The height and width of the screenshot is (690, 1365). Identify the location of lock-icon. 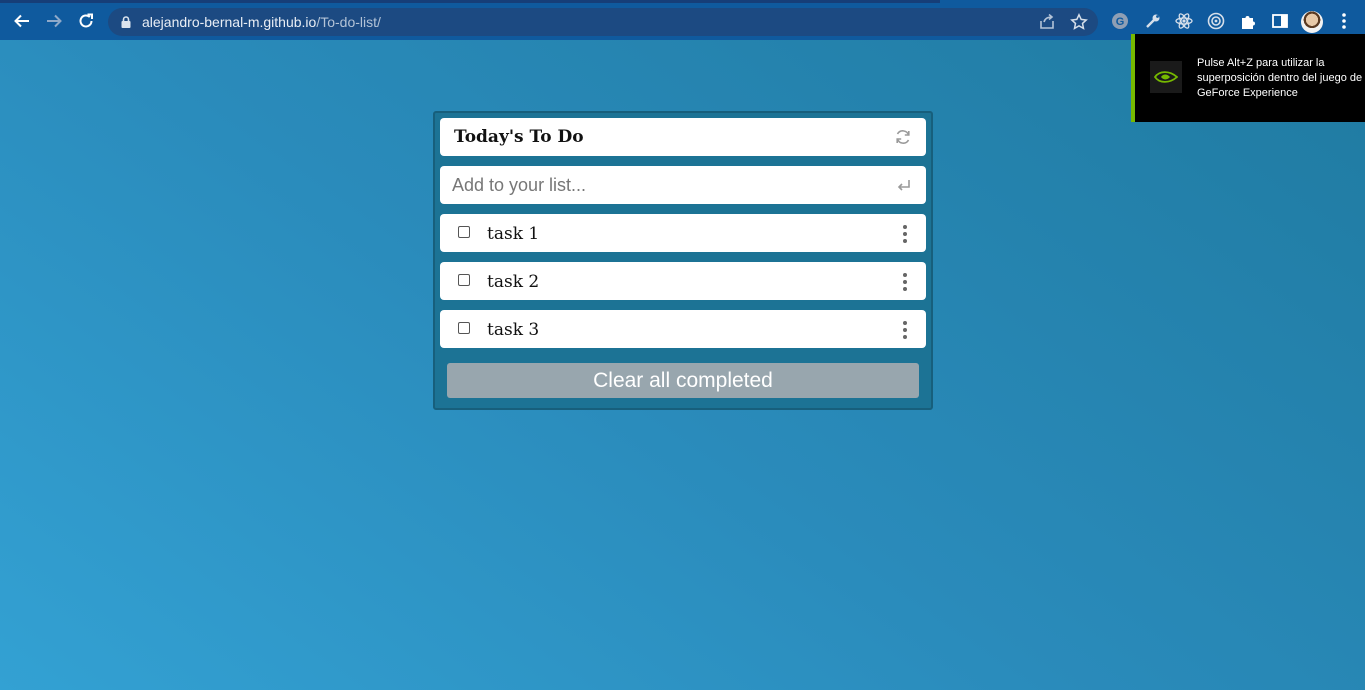
(126, 22).